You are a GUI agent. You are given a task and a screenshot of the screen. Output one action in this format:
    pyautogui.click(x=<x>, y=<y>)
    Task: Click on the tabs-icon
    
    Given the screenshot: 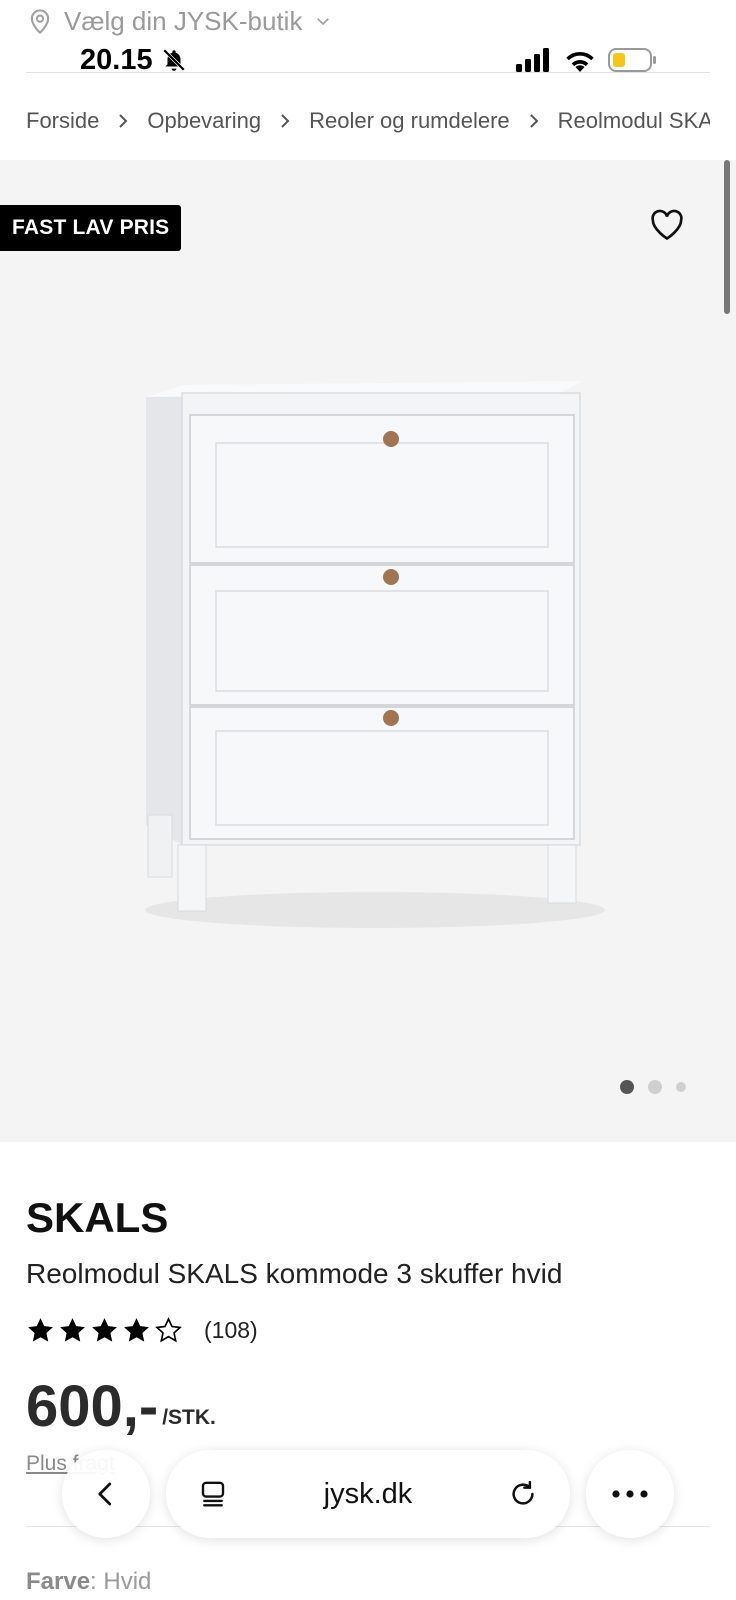 What is the action you would take?
    pyautogui.click(x=213, y=1494)
    